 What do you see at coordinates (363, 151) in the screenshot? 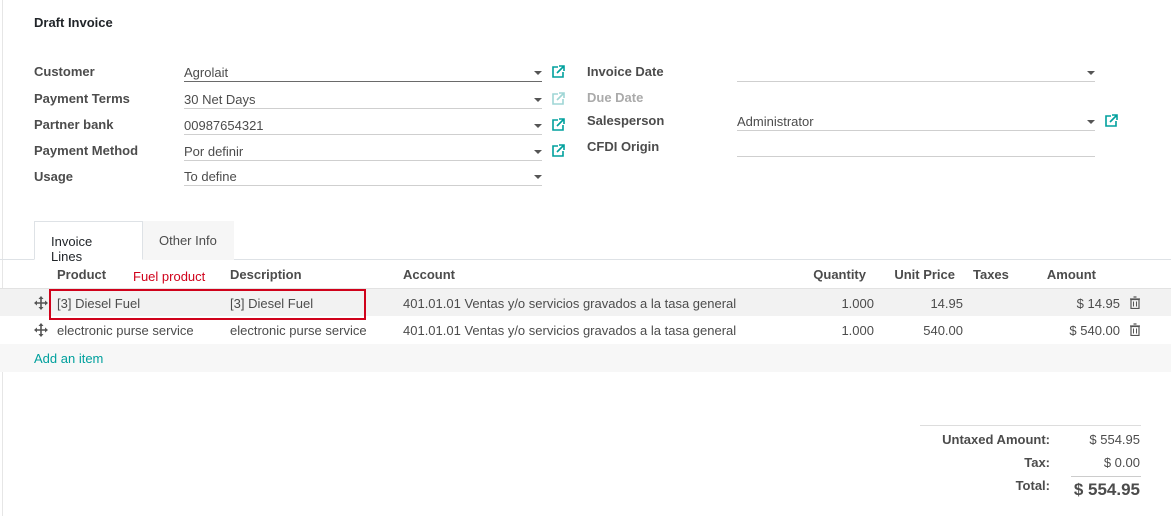
I see `payment-method-field: Por definir` at bounding box center [363, 151].